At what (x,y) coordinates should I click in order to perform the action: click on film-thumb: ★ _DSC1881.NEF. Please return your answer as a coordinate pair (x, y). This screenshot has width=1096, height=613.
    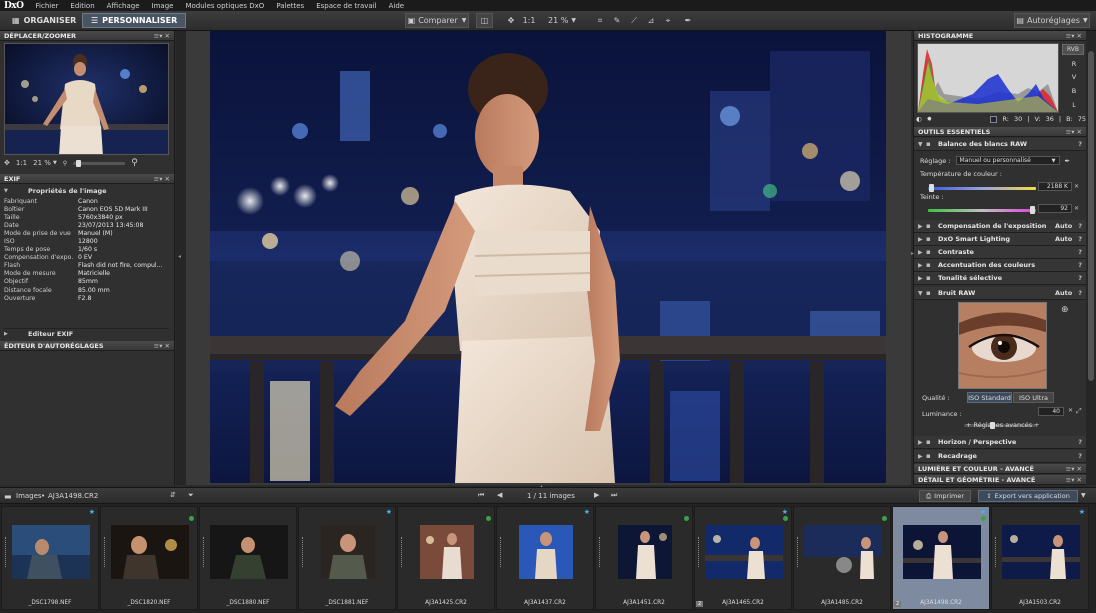
    Looking at the image, I should click on (347, 558).